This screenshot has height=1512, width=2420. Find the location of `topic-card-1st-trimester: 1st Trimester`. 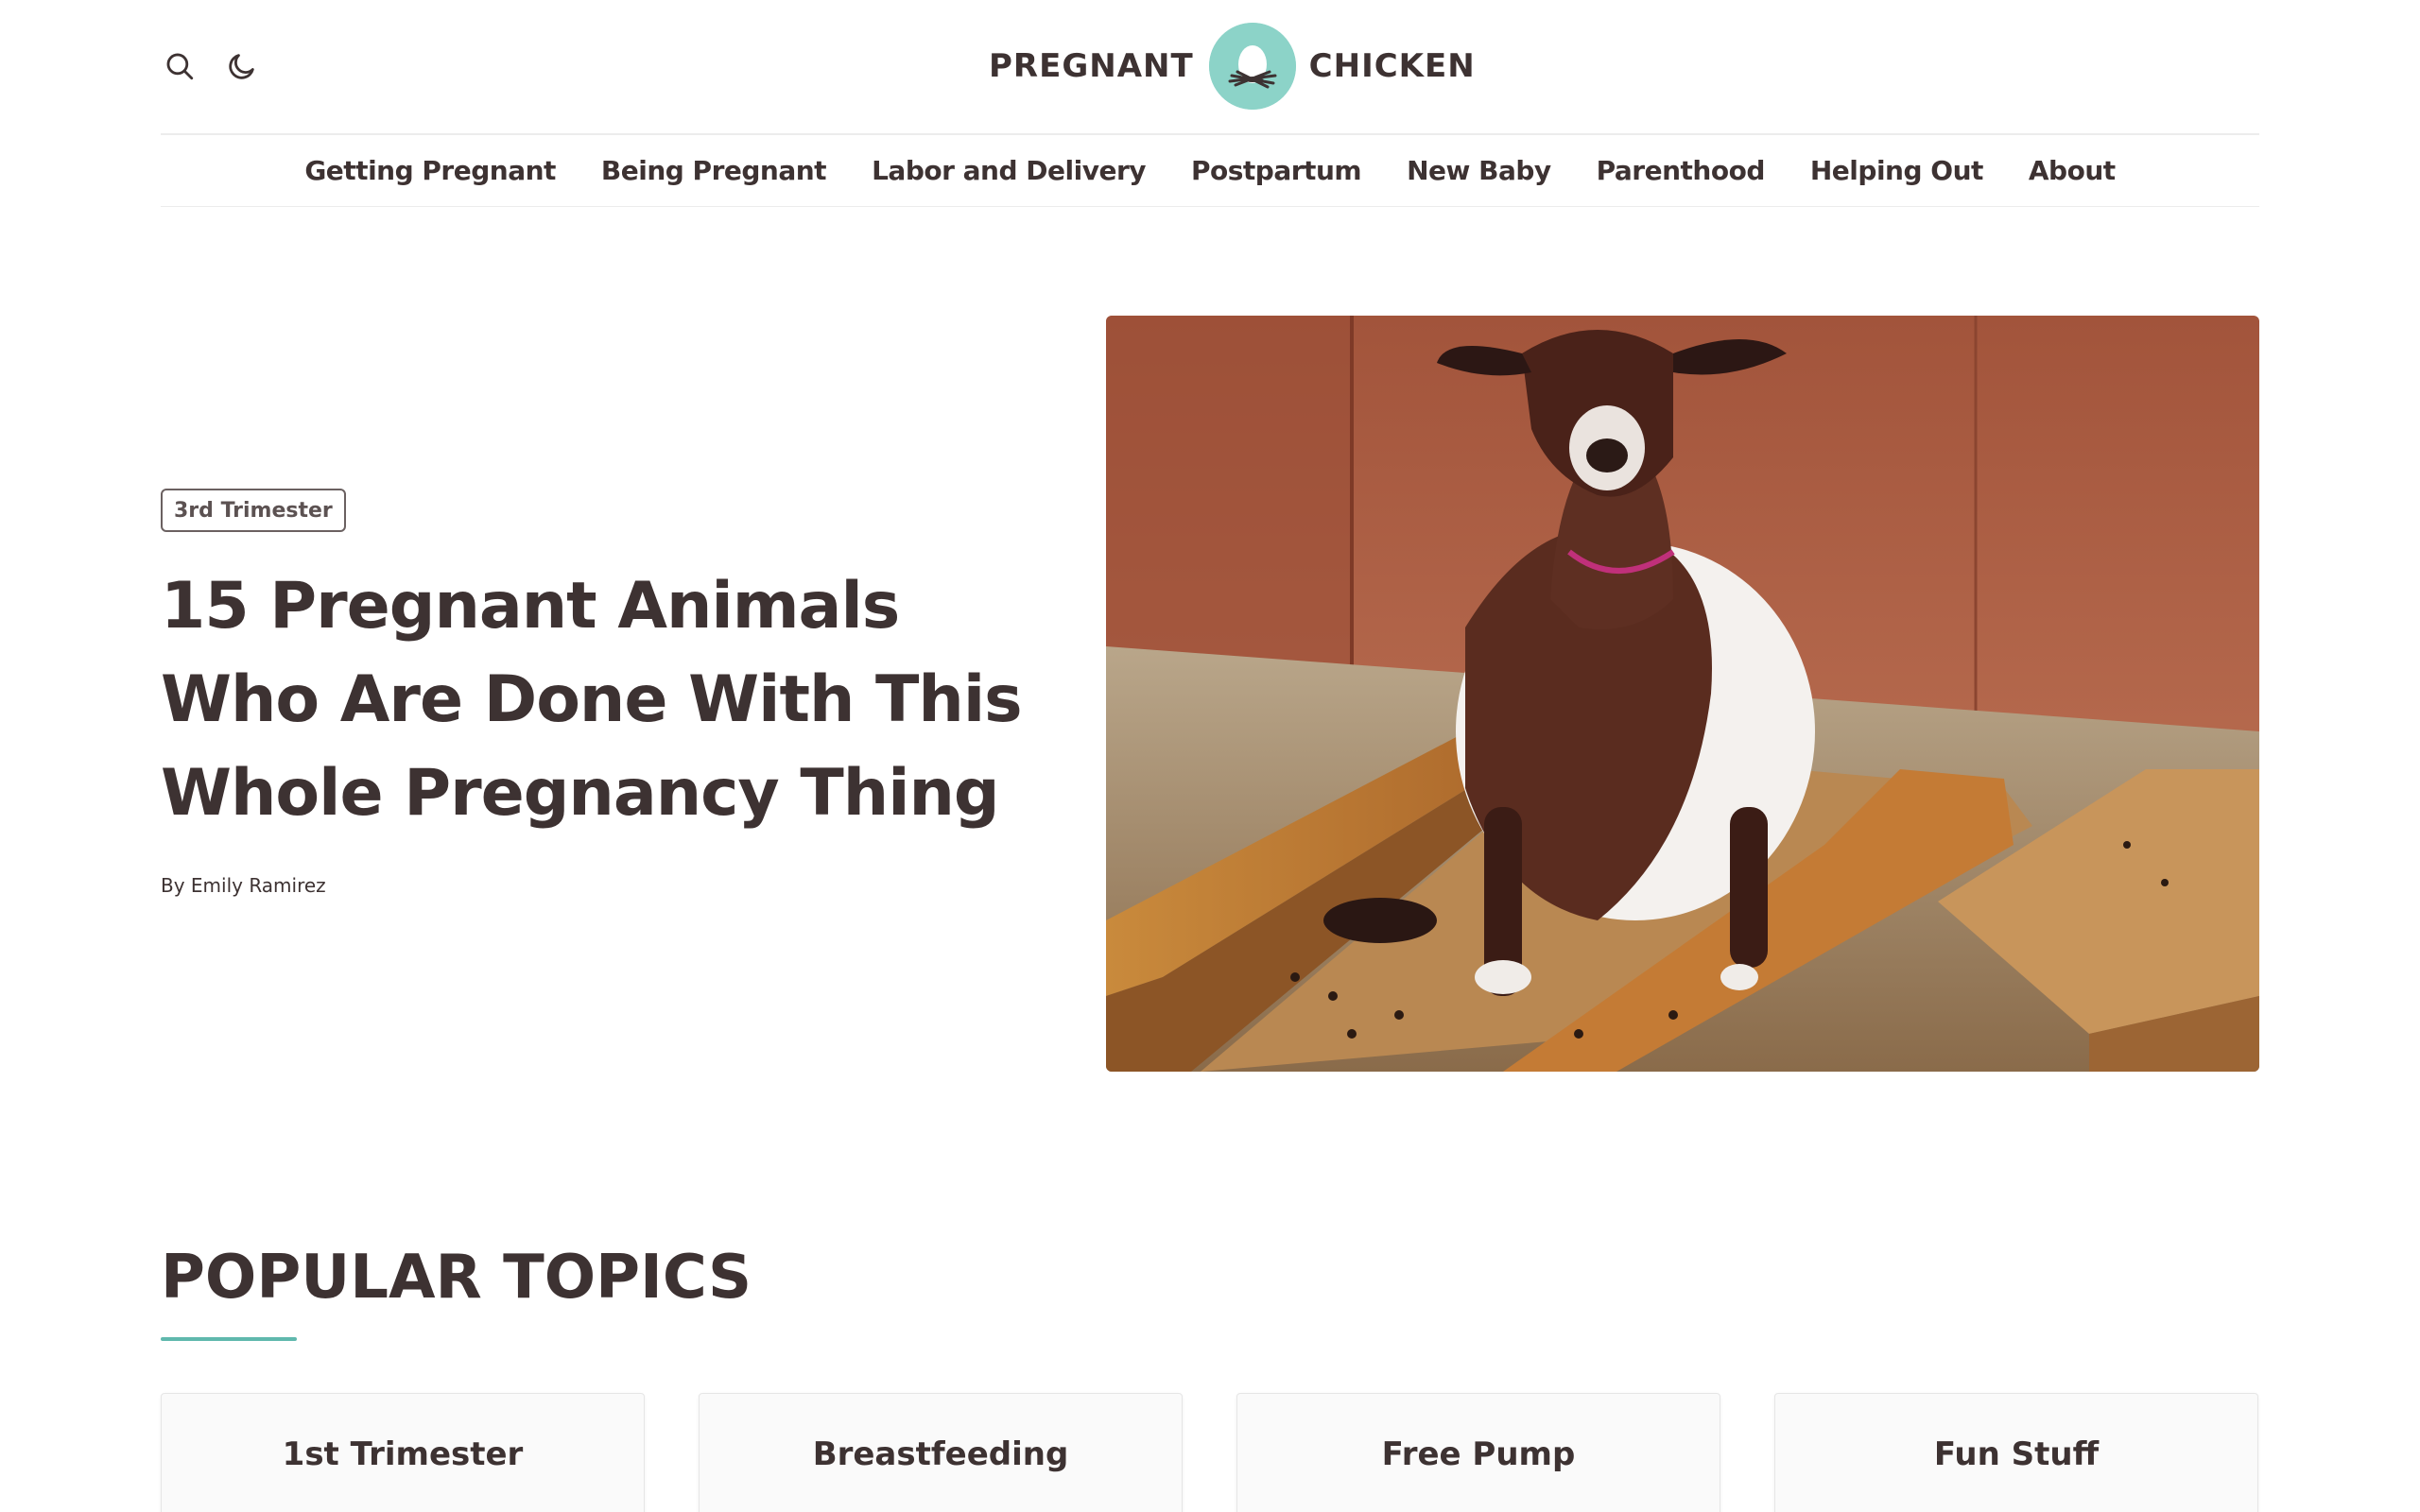

topic-card-1st-trimester: 1st Trimester is located at coordinates (403, 1452).